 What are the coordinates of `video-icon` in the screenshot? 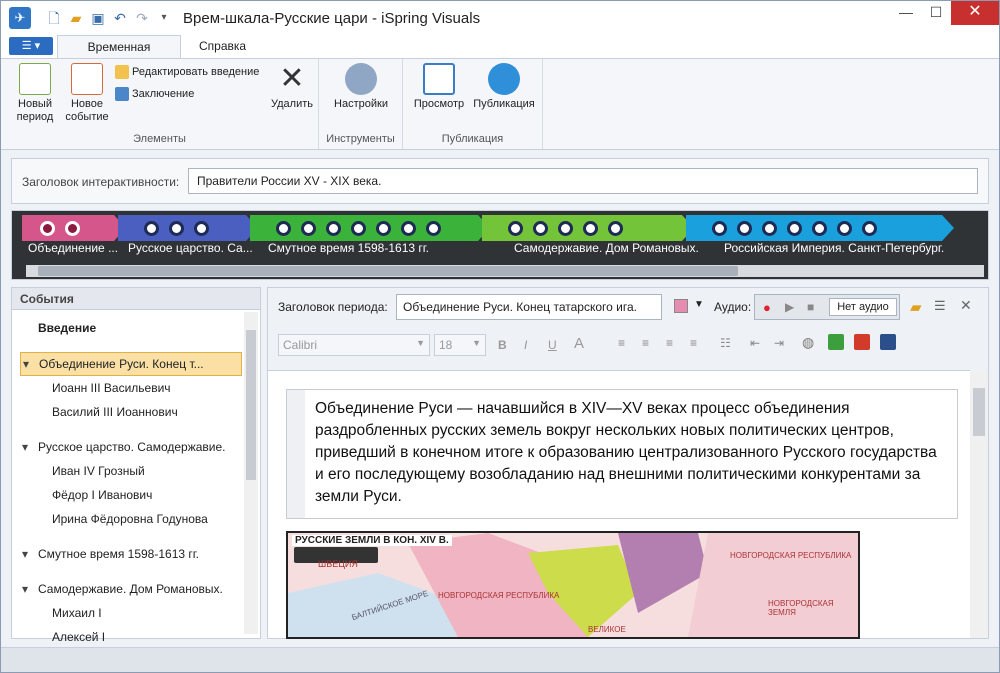 It's located at (888, 342).